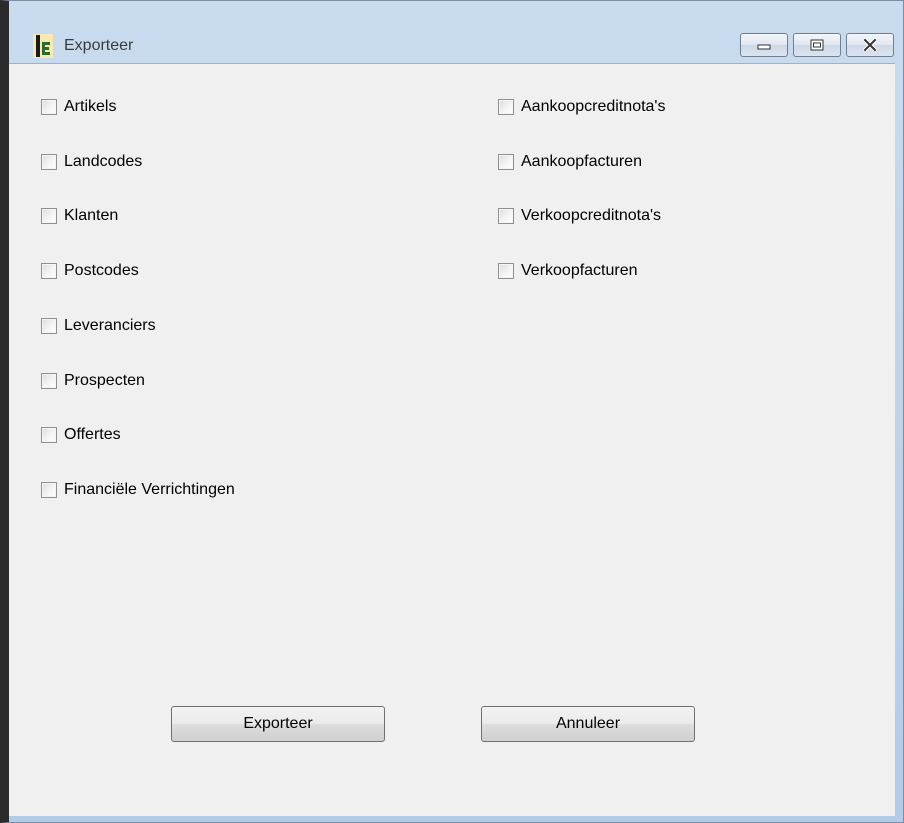  I want to click on close-button, so click(870, 45).